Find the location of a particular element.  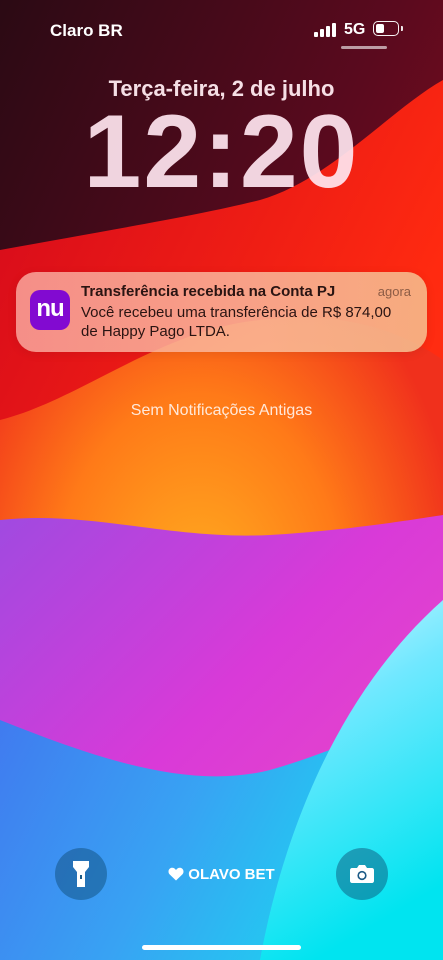

nubank-app-icon: nu is located at coordinates (50, 310).